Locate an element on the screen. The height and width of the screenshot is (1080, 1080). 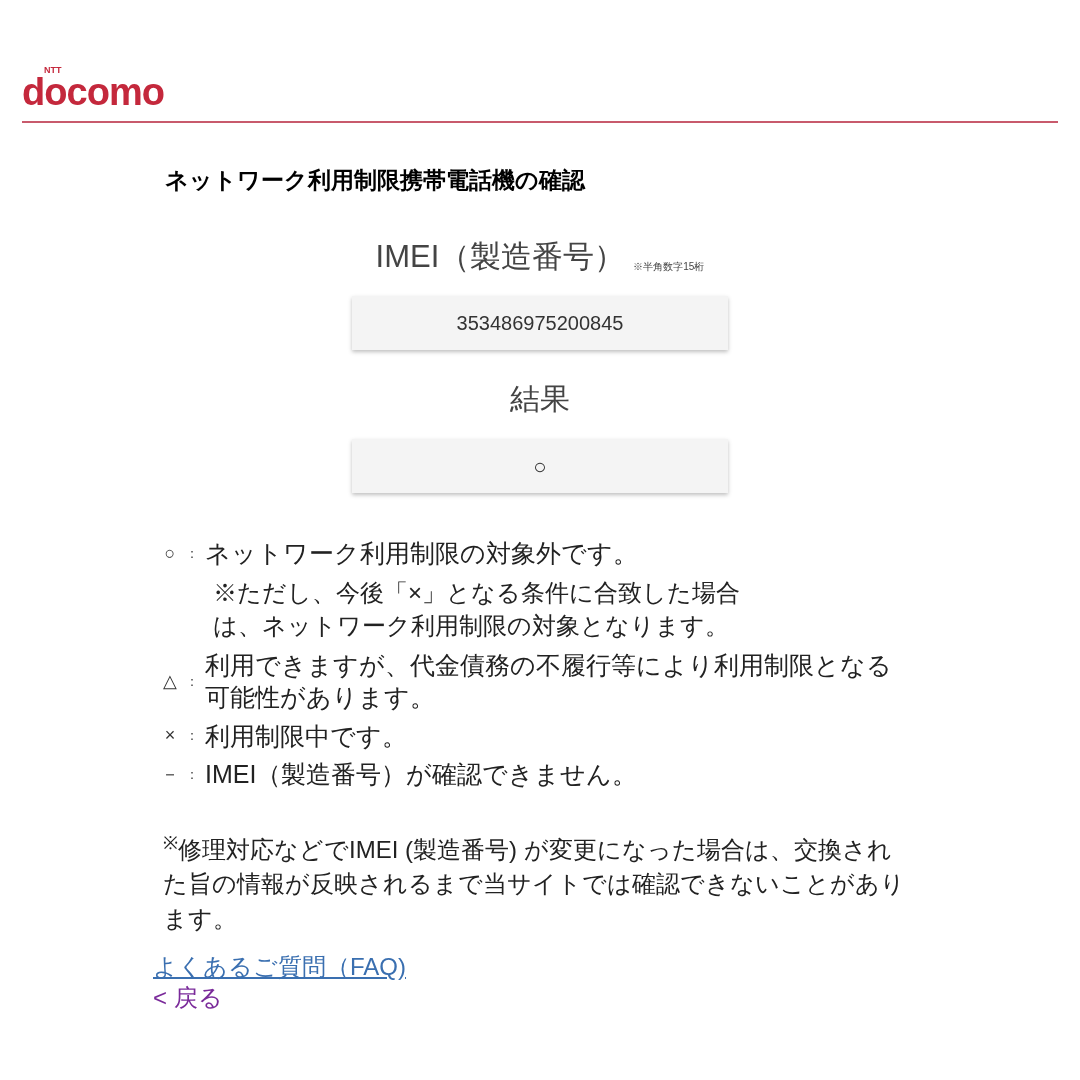
back-link: < 戻る is located at coordinates (188, 998).